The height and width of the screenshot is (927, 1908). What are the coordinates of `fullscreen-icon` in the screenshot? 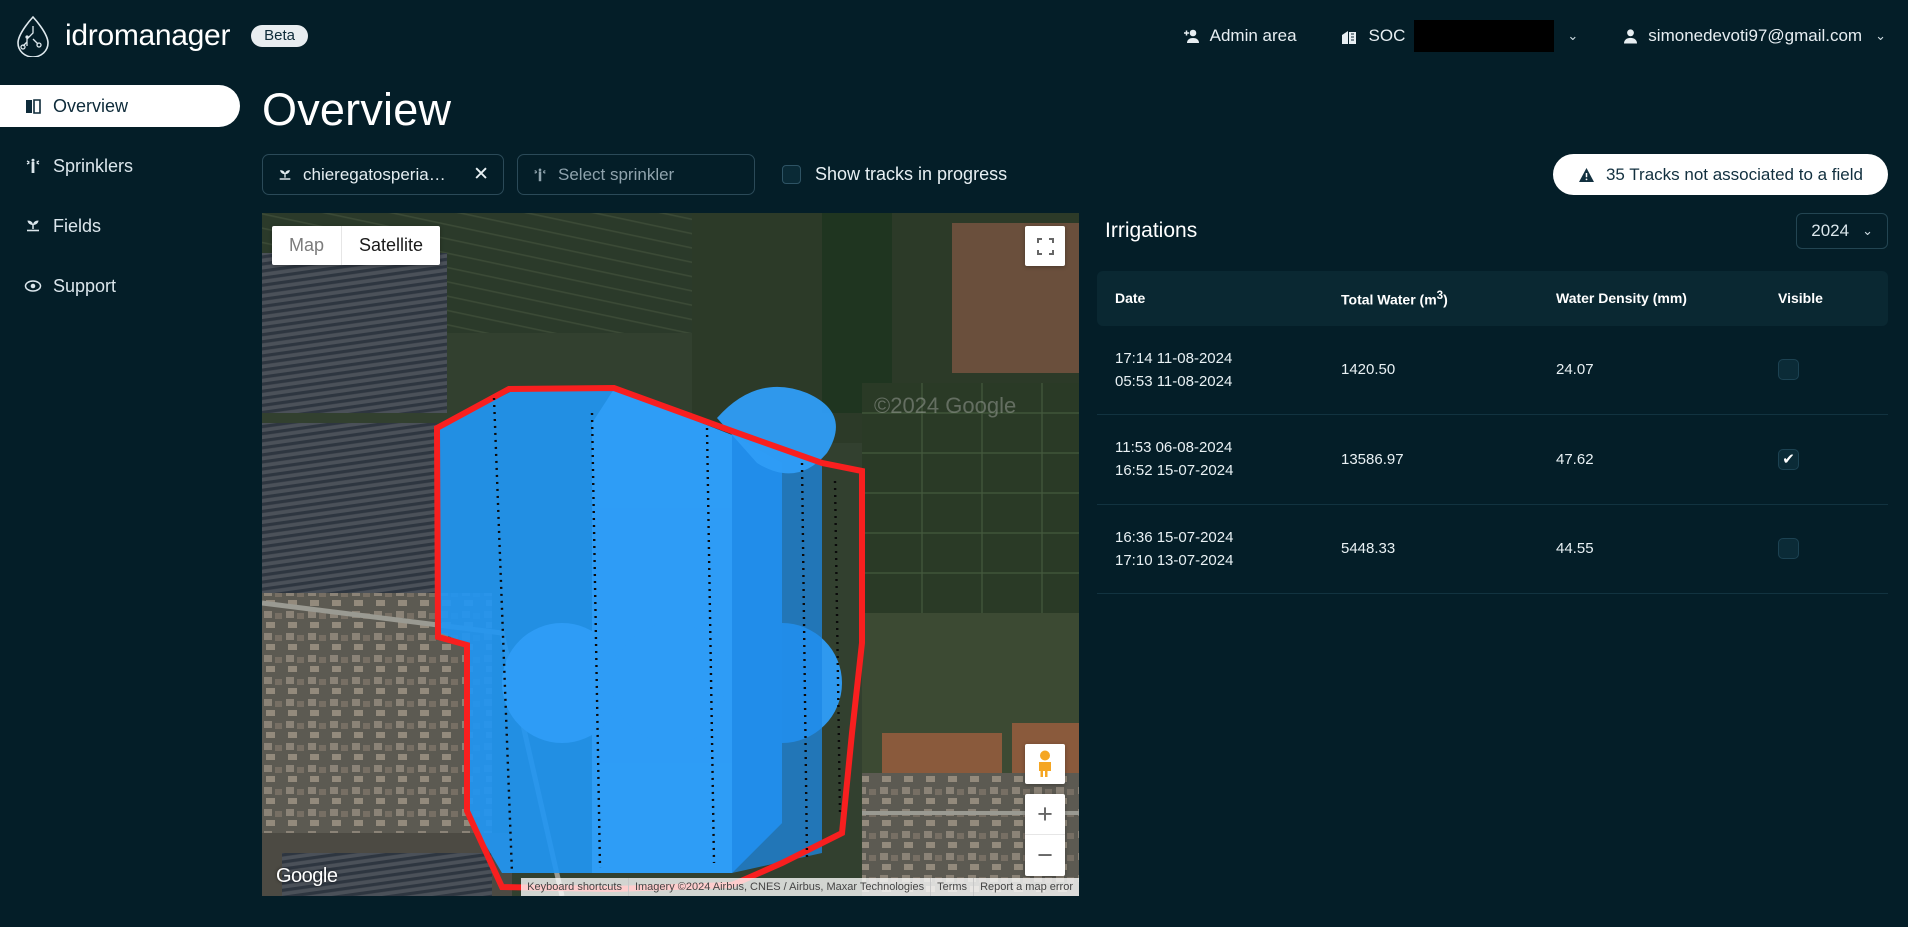 It's located at (1045, 246).